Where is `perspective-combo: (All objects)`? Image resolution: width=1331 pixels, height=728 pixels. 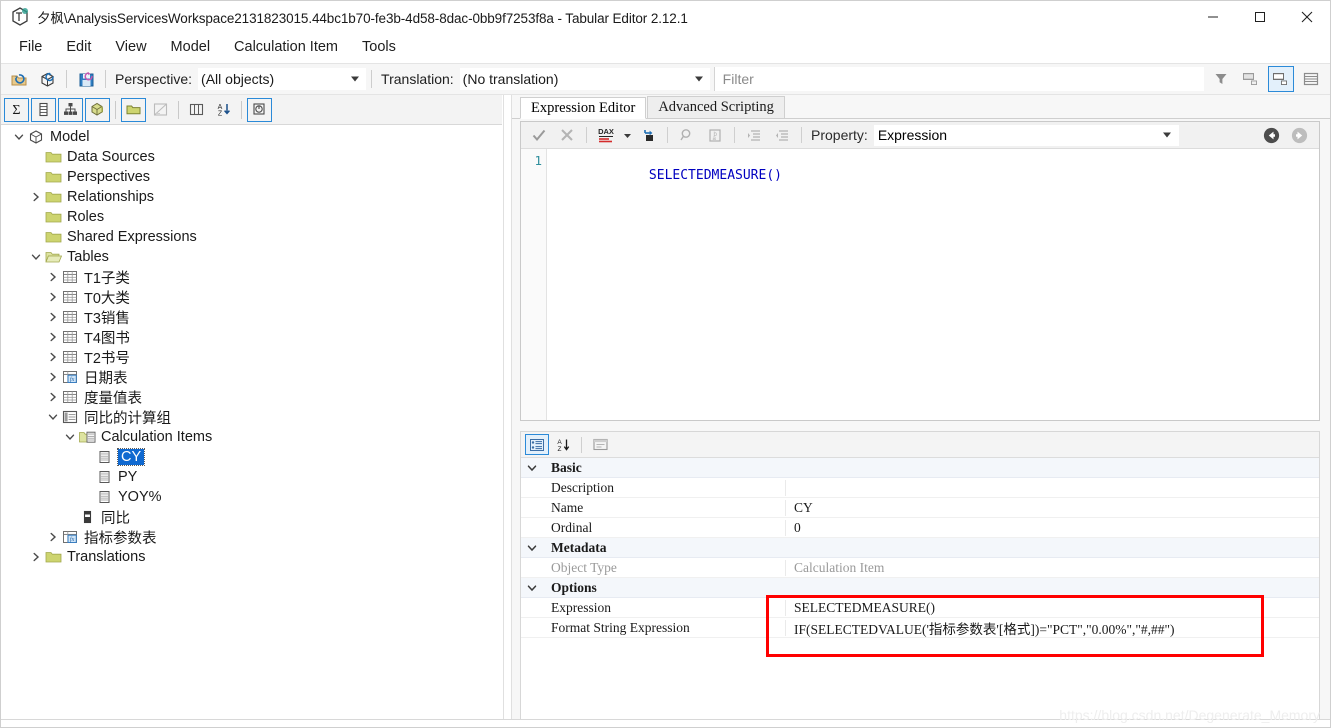 perspective-combo: (All objects) is located at coordinates (282, 79).